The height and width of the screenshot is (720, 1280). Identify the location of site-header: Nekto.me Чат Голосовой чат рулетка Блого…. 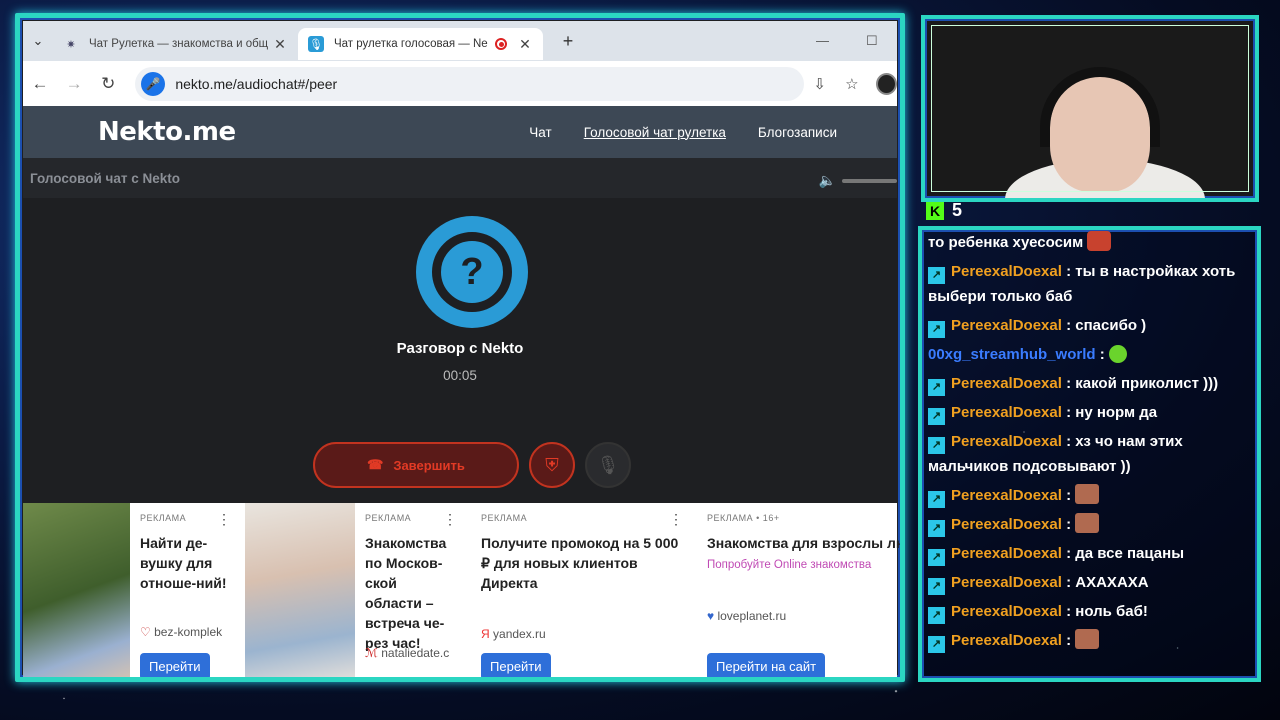
(460, 132).